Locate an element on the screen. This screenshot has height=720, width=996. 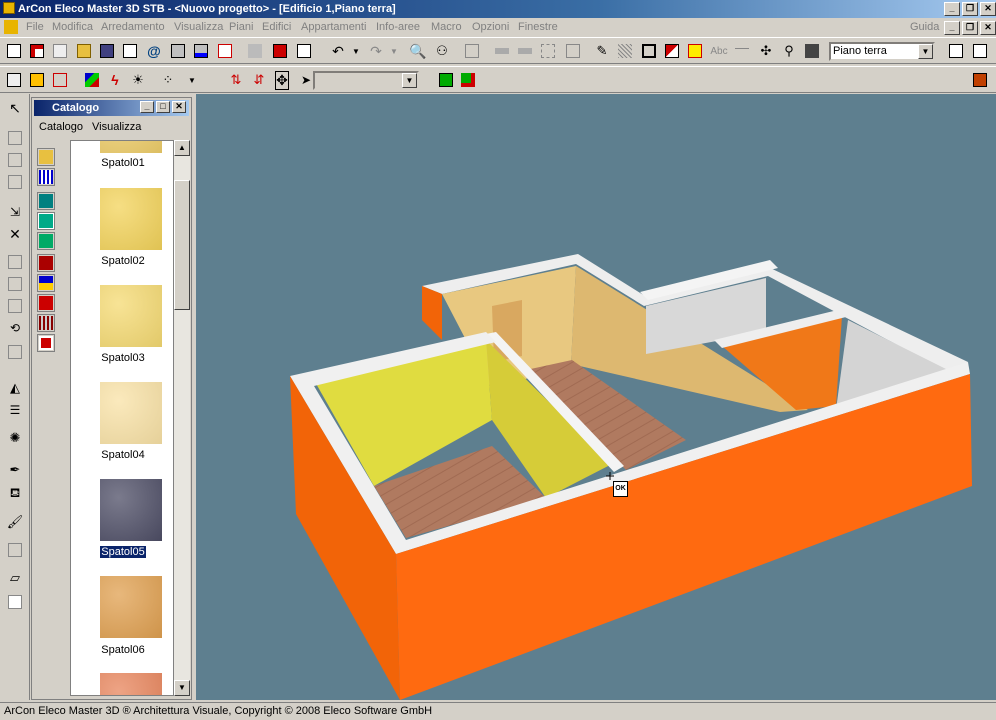
print-button is located at coordinates (178, 51).